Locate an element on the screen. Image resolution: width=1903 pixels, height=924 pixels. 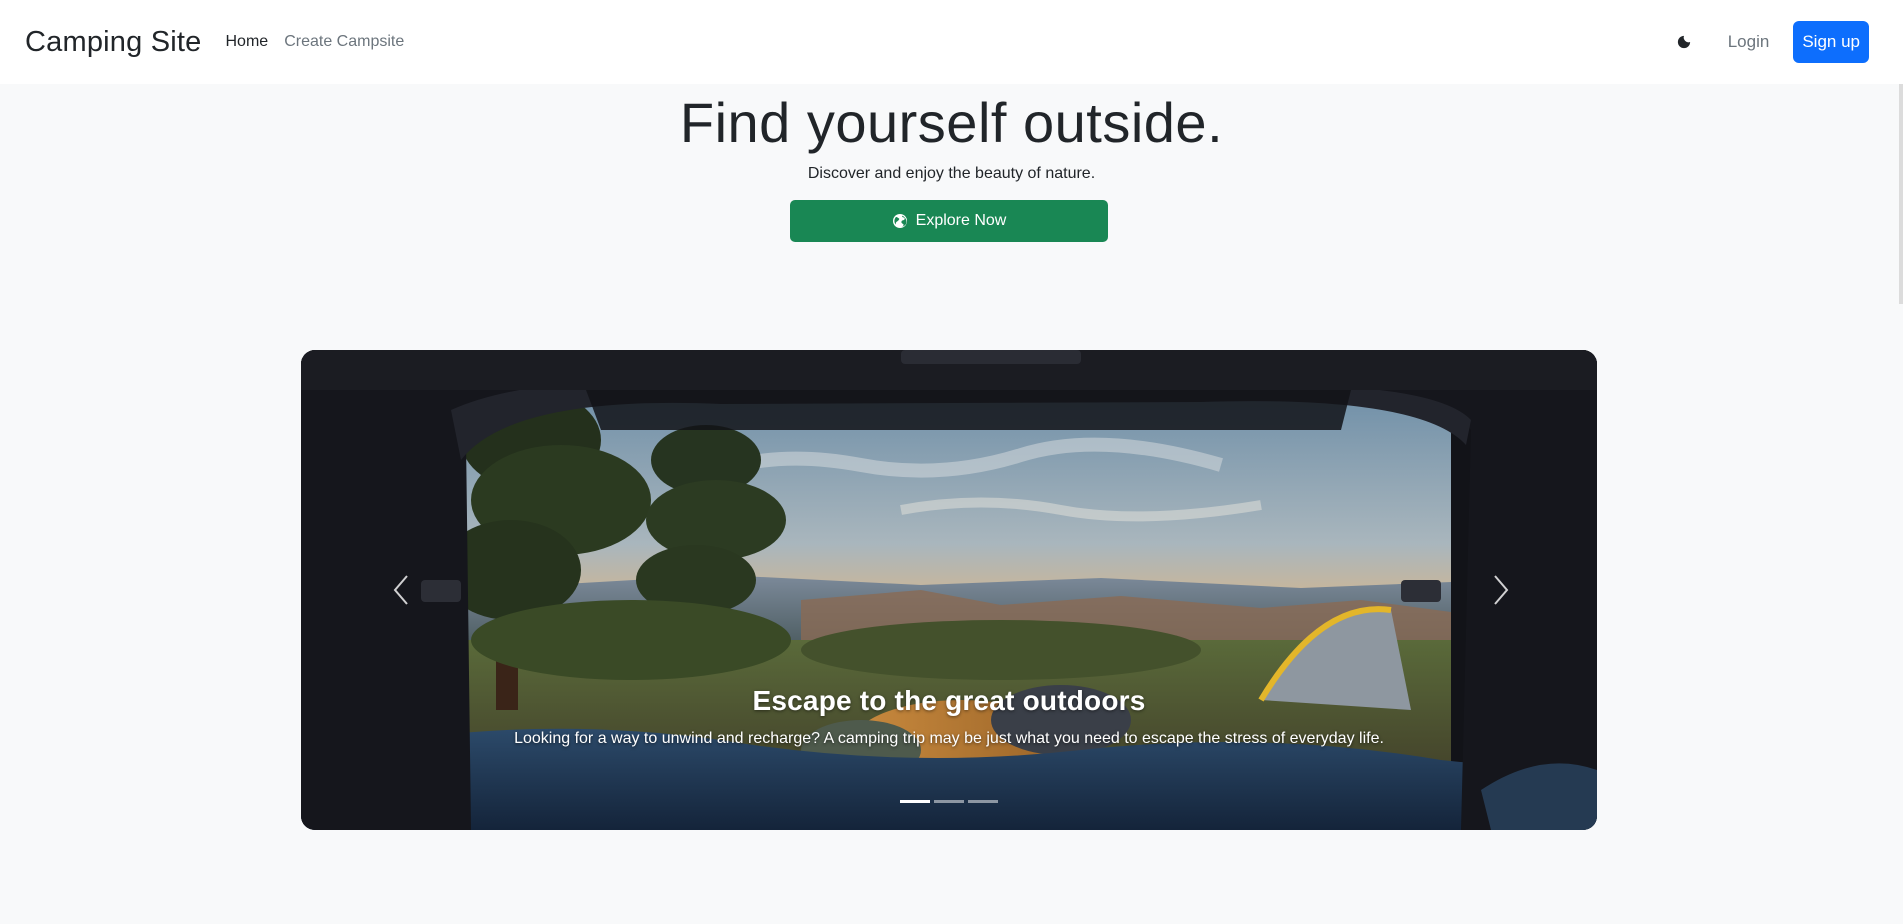
carousel-indicators is located at coordinates (949, 801).